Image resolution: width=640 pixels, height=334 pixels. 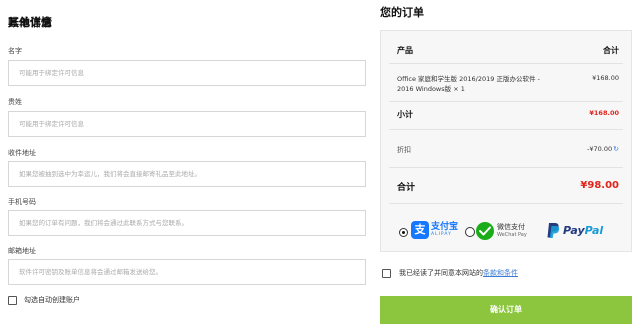 What do you see at coordinates (485, 231) in the screenshot?
I see `wechat-pay-icon` at bounding box center [485, 231].